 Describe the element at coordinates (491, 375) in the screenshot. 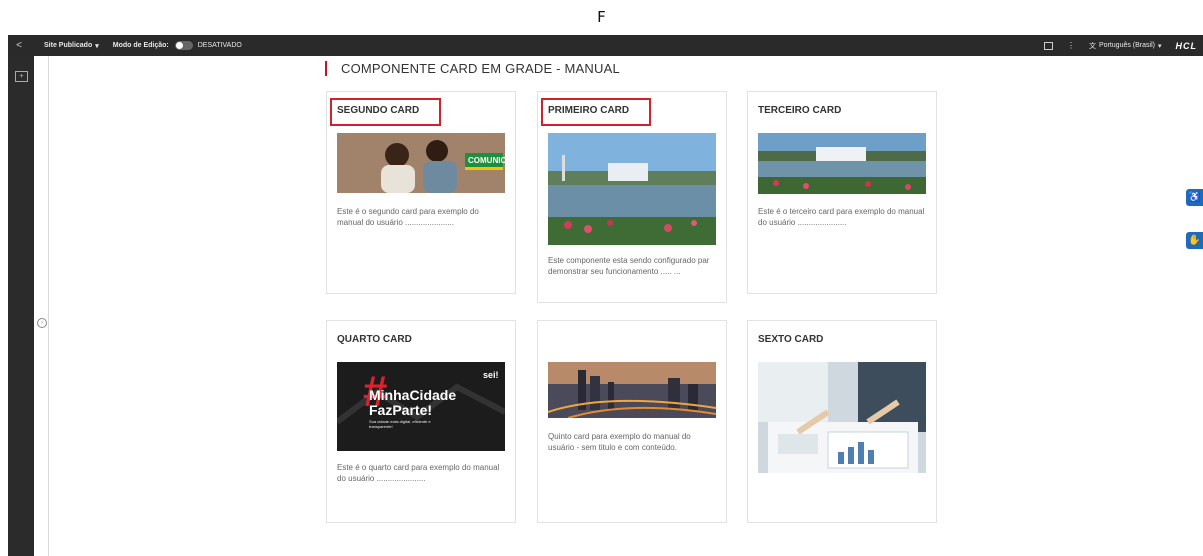

I see `sei-logo: sei!` at that location.